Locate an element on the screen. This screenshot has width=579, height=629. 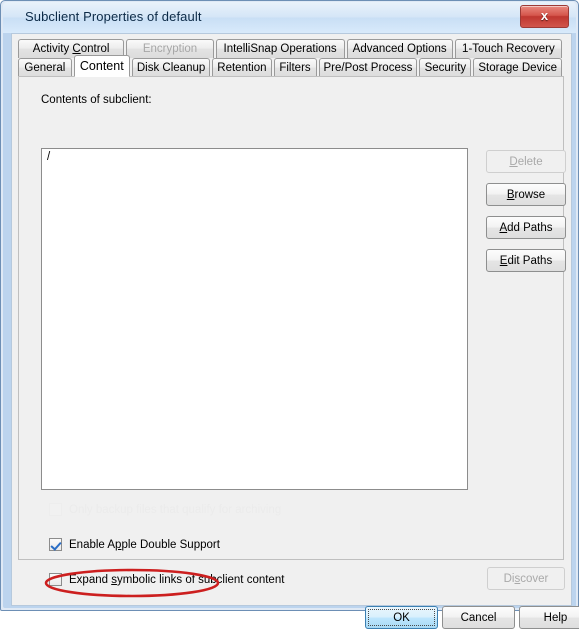
tab-pre-post-process: Pre/Post Process is located at coordinates (368, 67).